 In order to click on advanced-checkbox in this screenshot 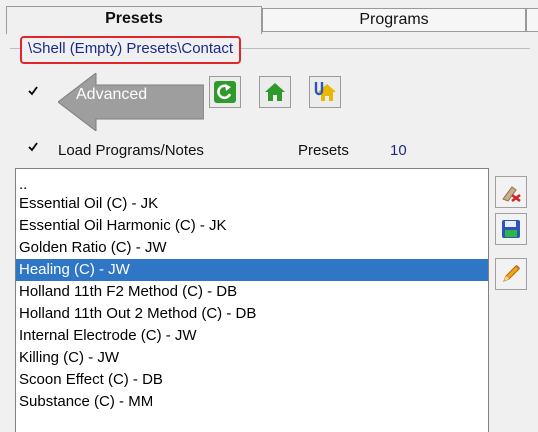, I will do `click(33, 91)`.